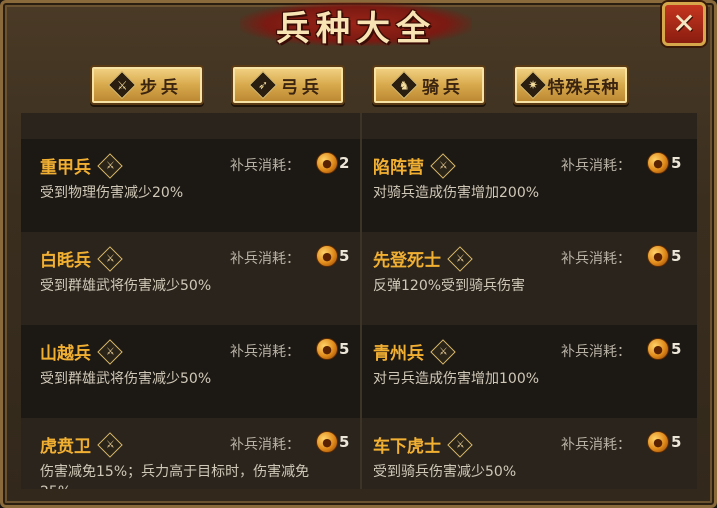 Image resolution: width=717 pixels, height=508 pixels. What do you see at coordinates (423, 444) in the screenshot?
I see `unit-name: 车下虎士 ⚔` at bounding box center [423, 444].